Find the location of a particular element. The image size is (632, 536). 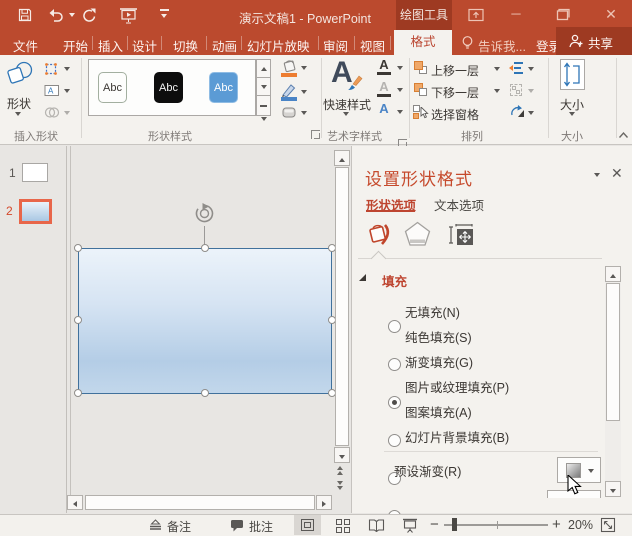

selection-pane-button: 选择窗格 is located at coordinates (455, 114).